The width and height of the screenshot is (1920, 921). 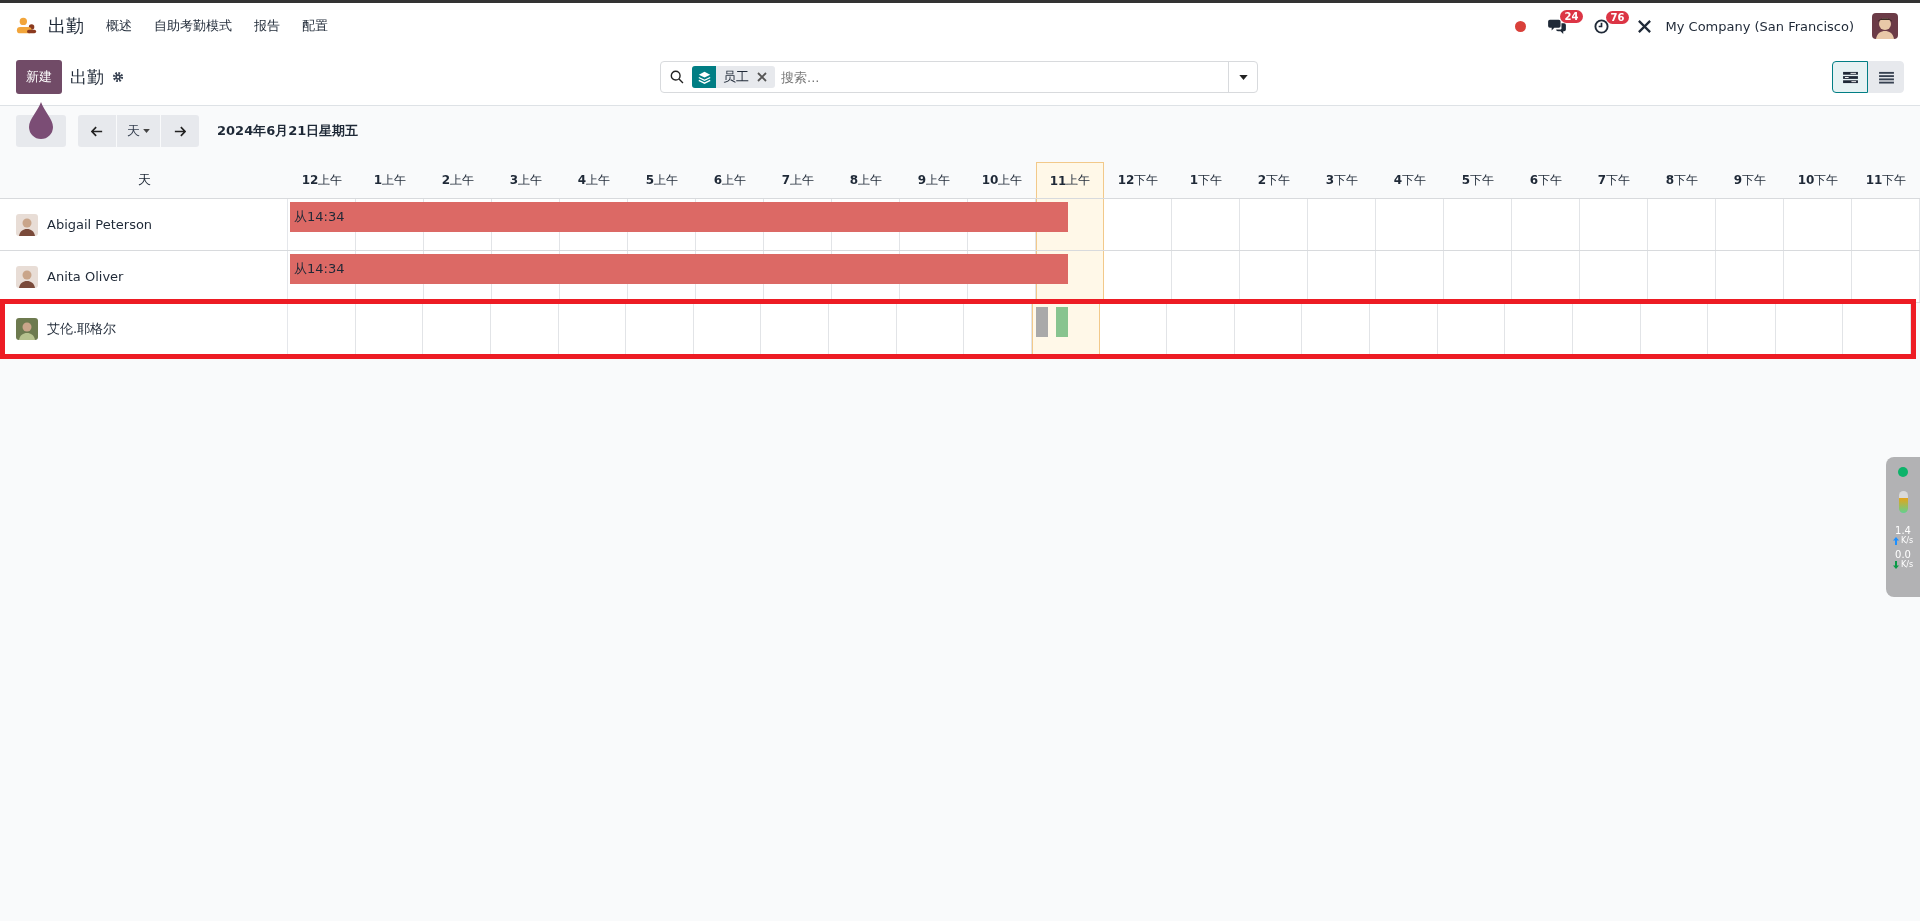 I want to click on layers-icon, so click(x=704, y=77).